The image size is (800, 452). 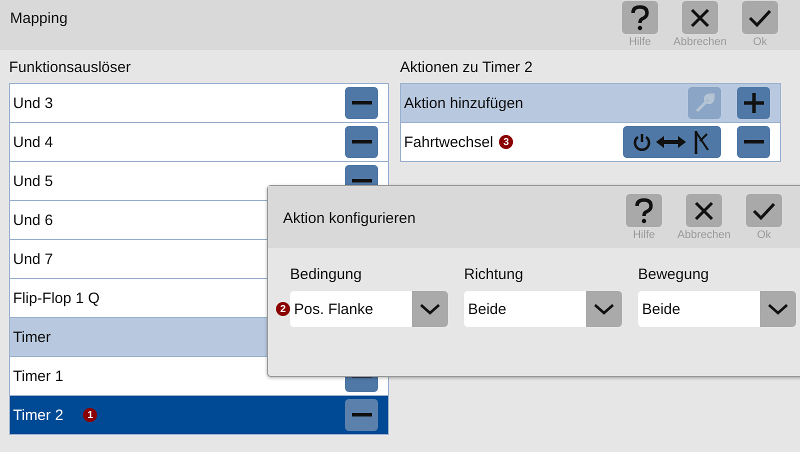 I want to click on number-badge: 1, so click(x=90, y=415).